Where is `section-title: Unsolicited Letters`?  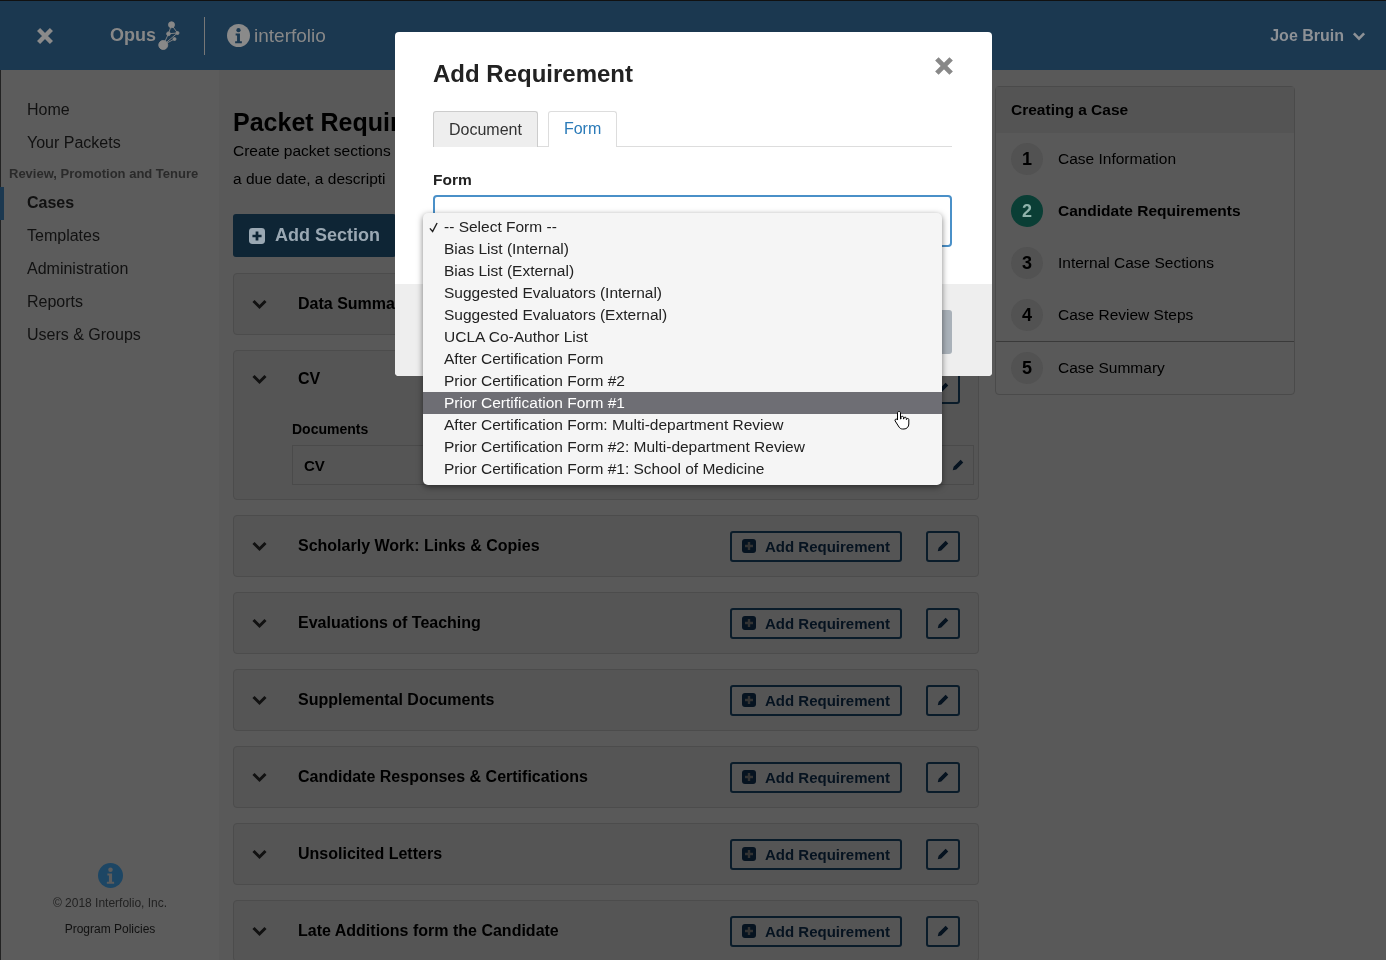
section-title: Unsolicited Letters is located at coordinates (370, 854).